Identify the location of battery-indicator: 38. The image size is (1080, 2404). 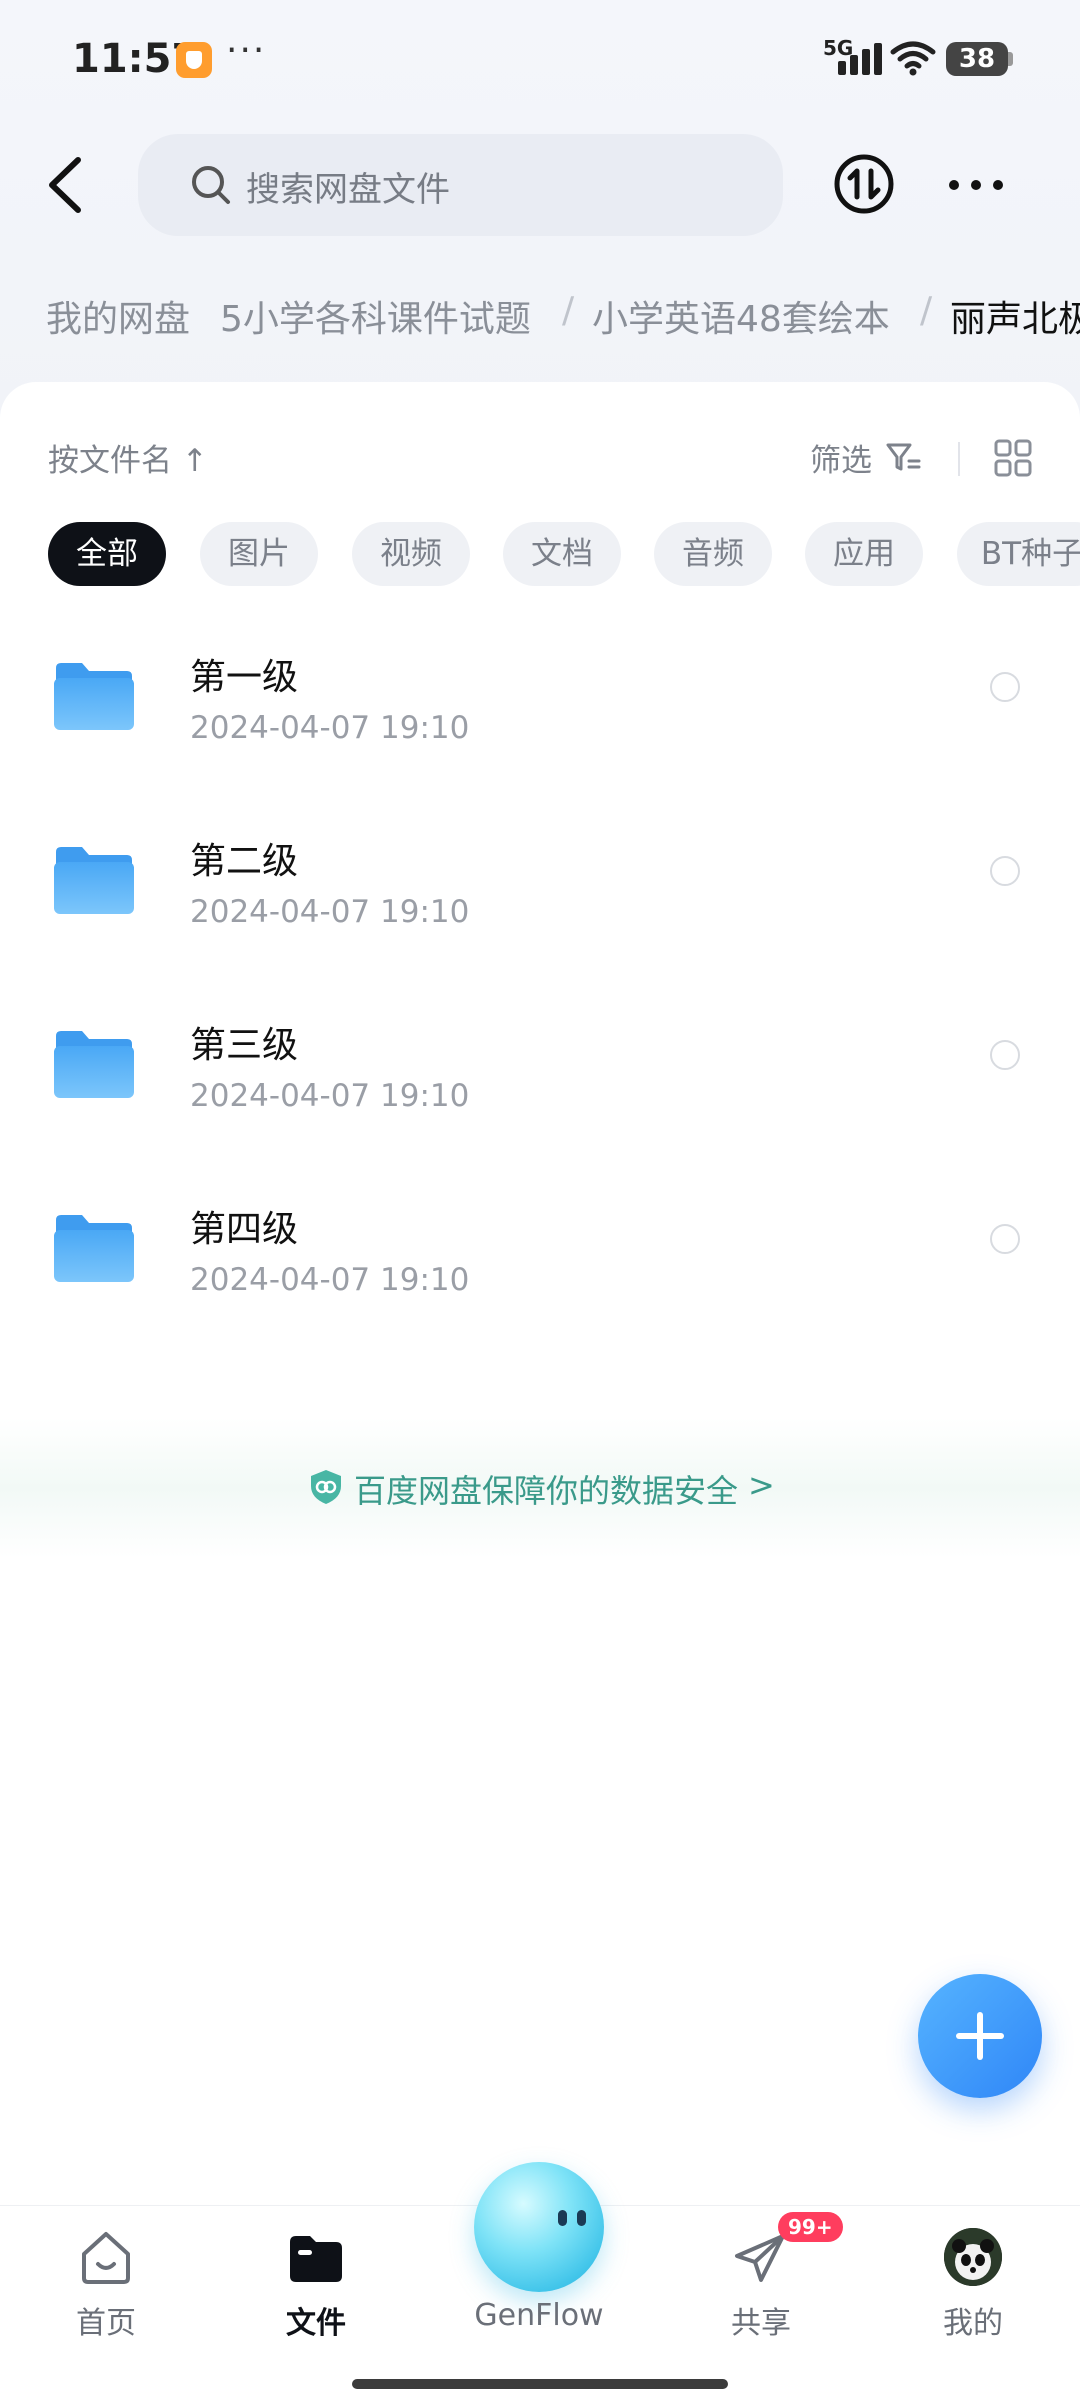
(977, 59).